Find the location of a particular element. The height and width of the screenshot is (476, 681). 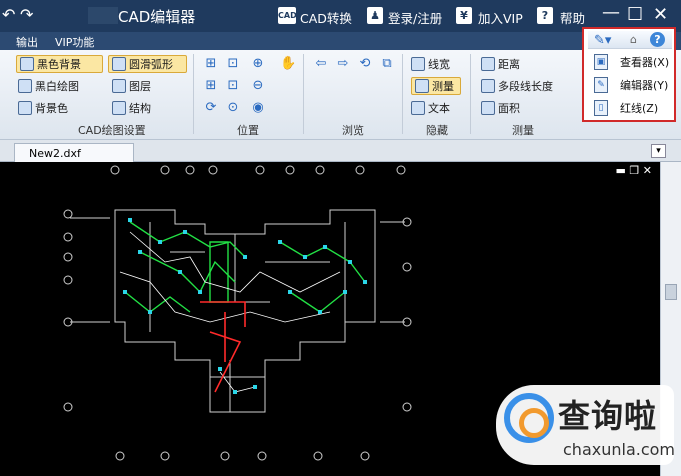

line-width-label: 线宽 is located at coordinates (439, 64).